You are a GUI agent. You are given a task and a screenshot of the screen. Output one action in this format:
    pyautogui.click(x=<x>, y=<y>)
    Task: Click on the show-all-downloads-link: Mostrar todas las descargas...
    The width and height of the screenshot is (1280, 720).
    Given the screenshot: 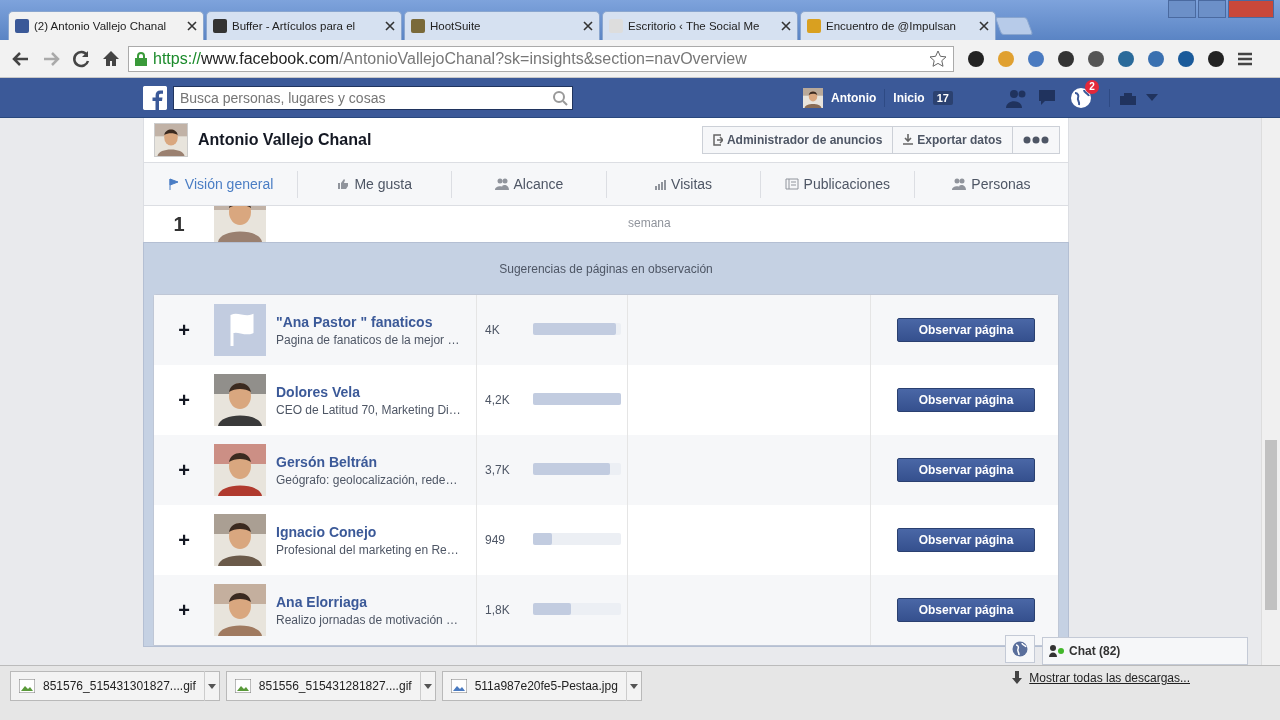 What is the action you would take?
    pyautogui.click(x=1109, y=678)
    